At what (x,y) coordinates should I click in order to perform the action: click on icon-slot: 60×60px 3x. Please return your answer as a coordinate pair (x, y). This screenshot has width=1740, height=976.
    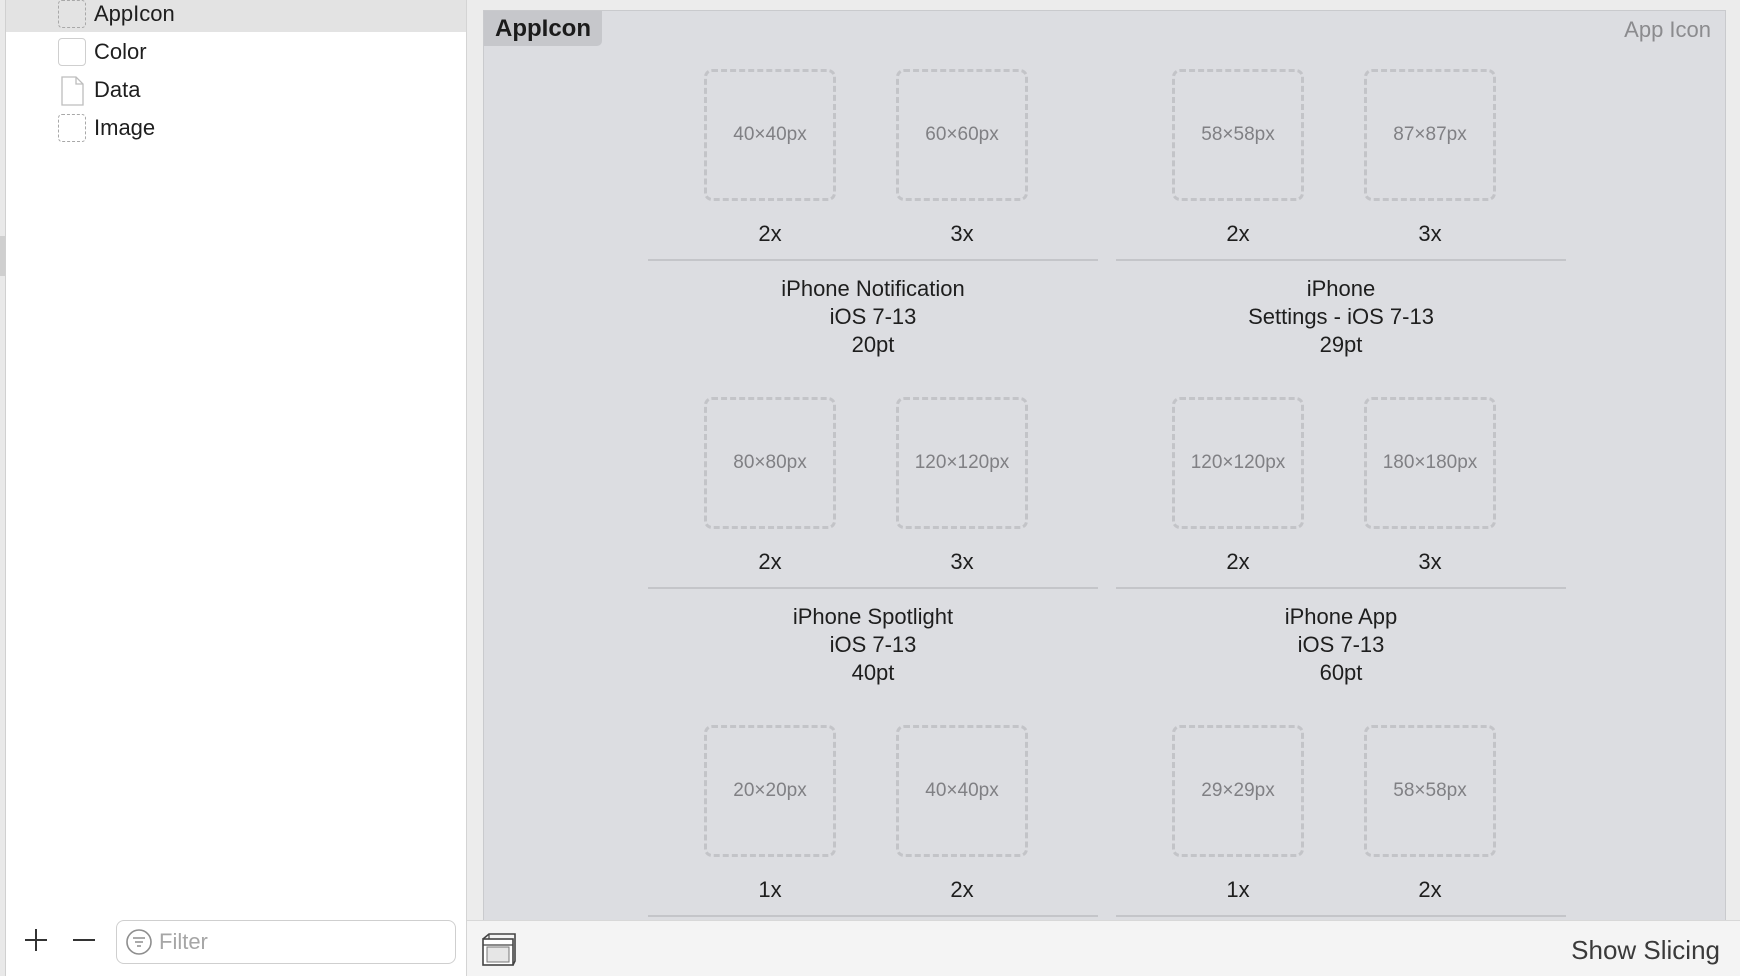
    Looking at the image, I should click on (962, 157).